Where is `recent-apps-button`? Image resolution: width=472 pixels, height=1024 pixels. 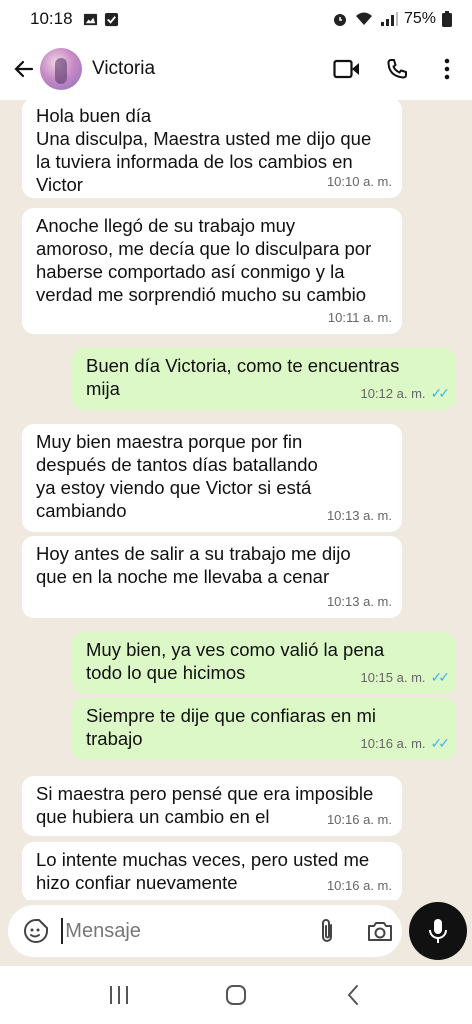 recent-apps-button is located at coordinates (119, 995).